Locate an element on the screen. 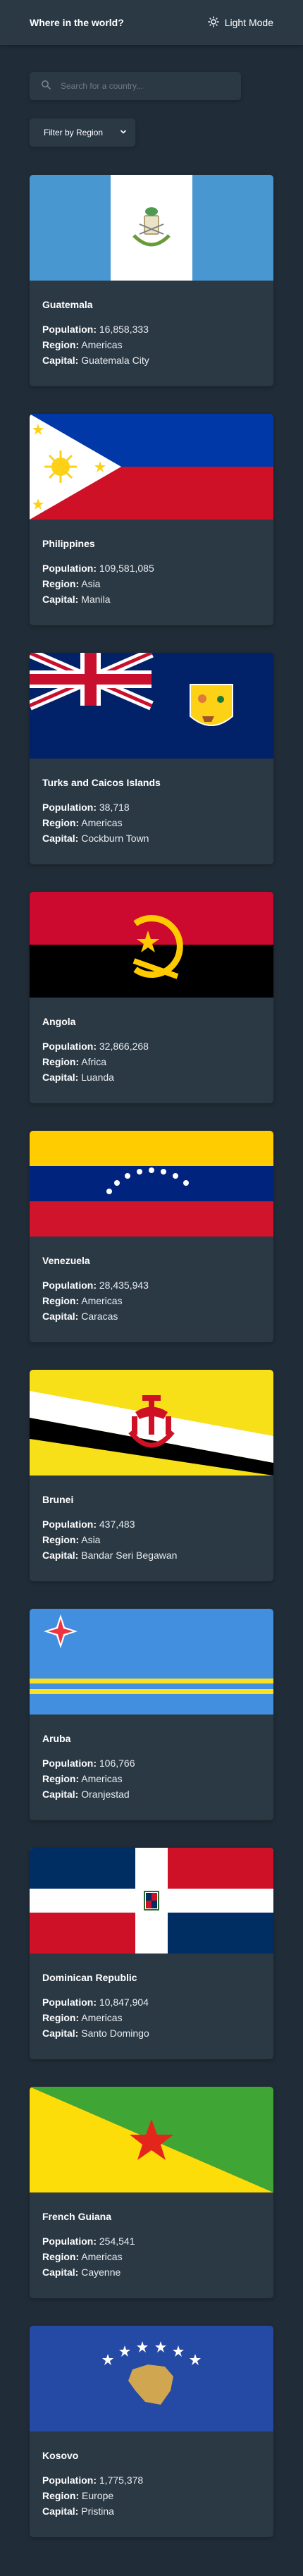  capital-line: Capital: Santo Domingo is located at coordinates (151, 2033).